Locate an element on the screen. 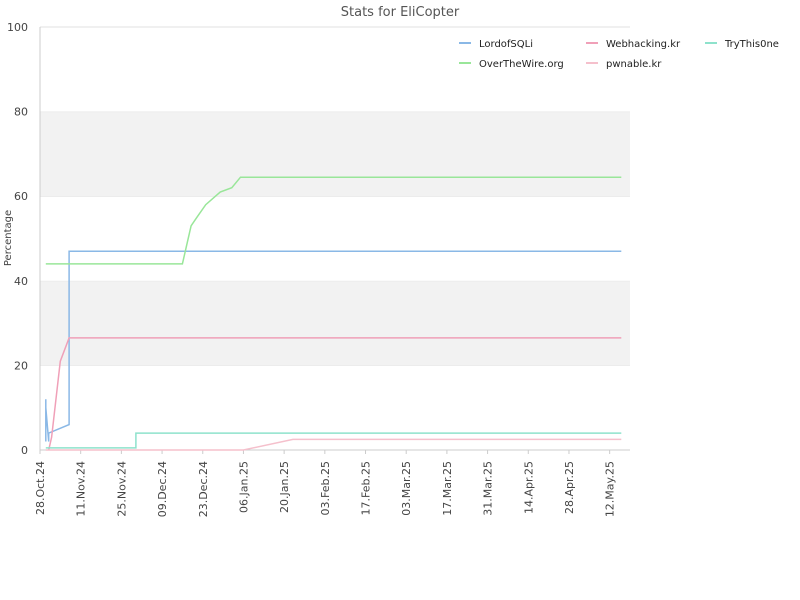 The image size is (800, 600). x-tick-label: 17.Feb.25 is located at coordinates (366, 488).